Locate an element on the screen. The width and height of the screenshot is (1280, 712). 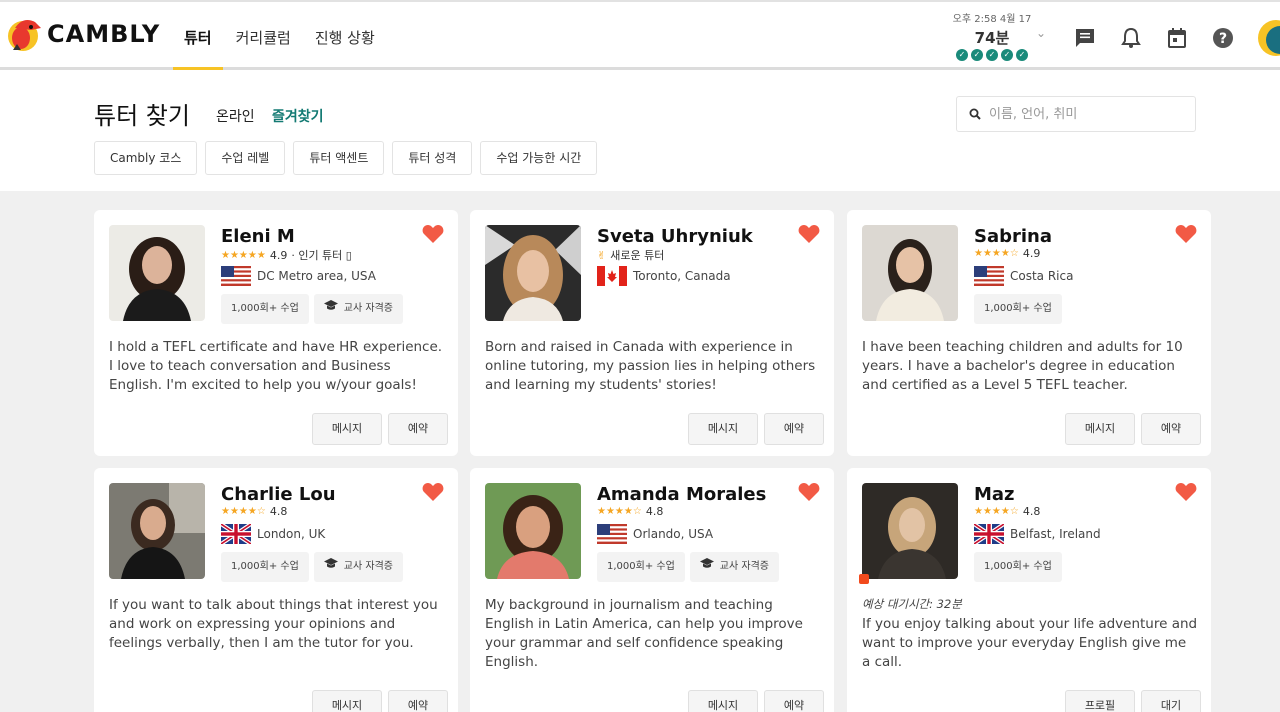
help-icon: ? is located at coordinates (1223, 38).